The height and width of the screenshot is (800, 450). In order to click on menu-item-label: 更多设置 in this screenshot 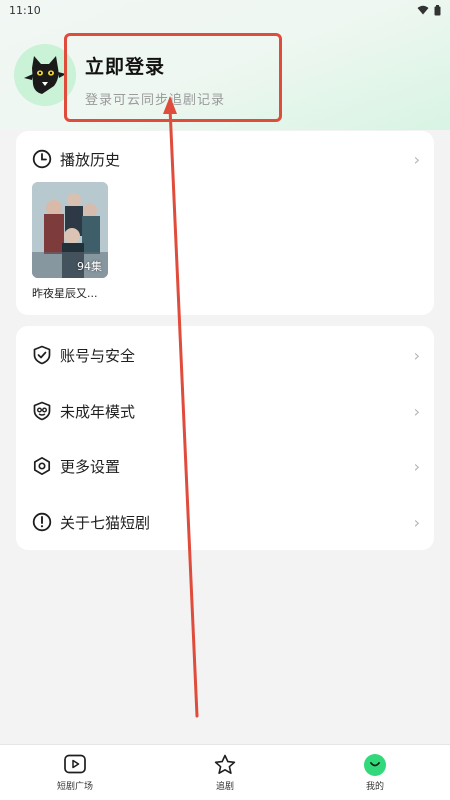, I will do `click(90, 466)`.